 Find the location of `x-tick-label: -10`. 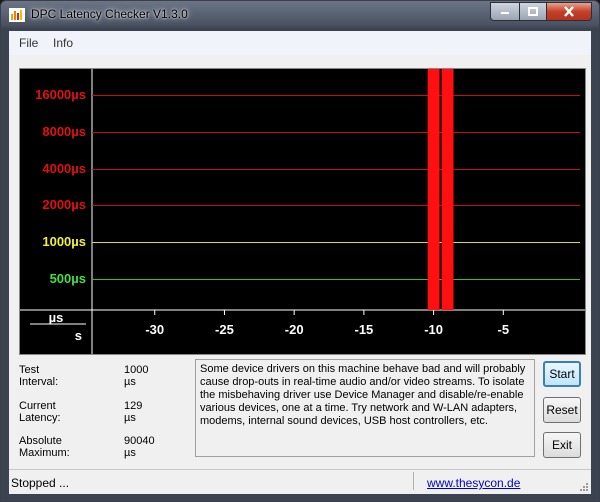

x-tick-label: -10 is located at coordinates (433, 329).